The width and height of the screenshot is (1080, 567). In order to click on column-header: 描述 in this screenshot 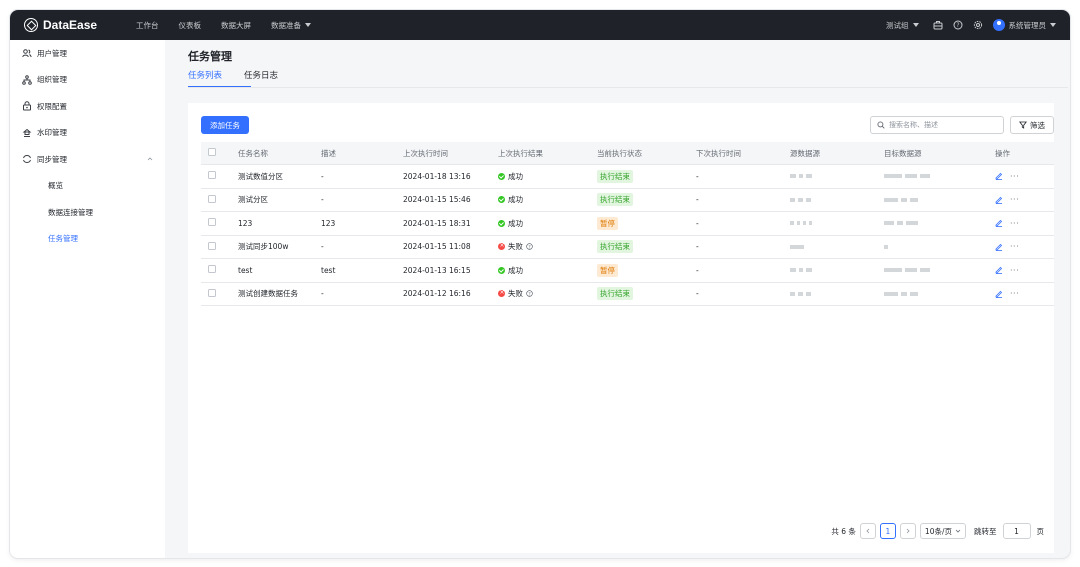, I will do `click(328, 153)`.